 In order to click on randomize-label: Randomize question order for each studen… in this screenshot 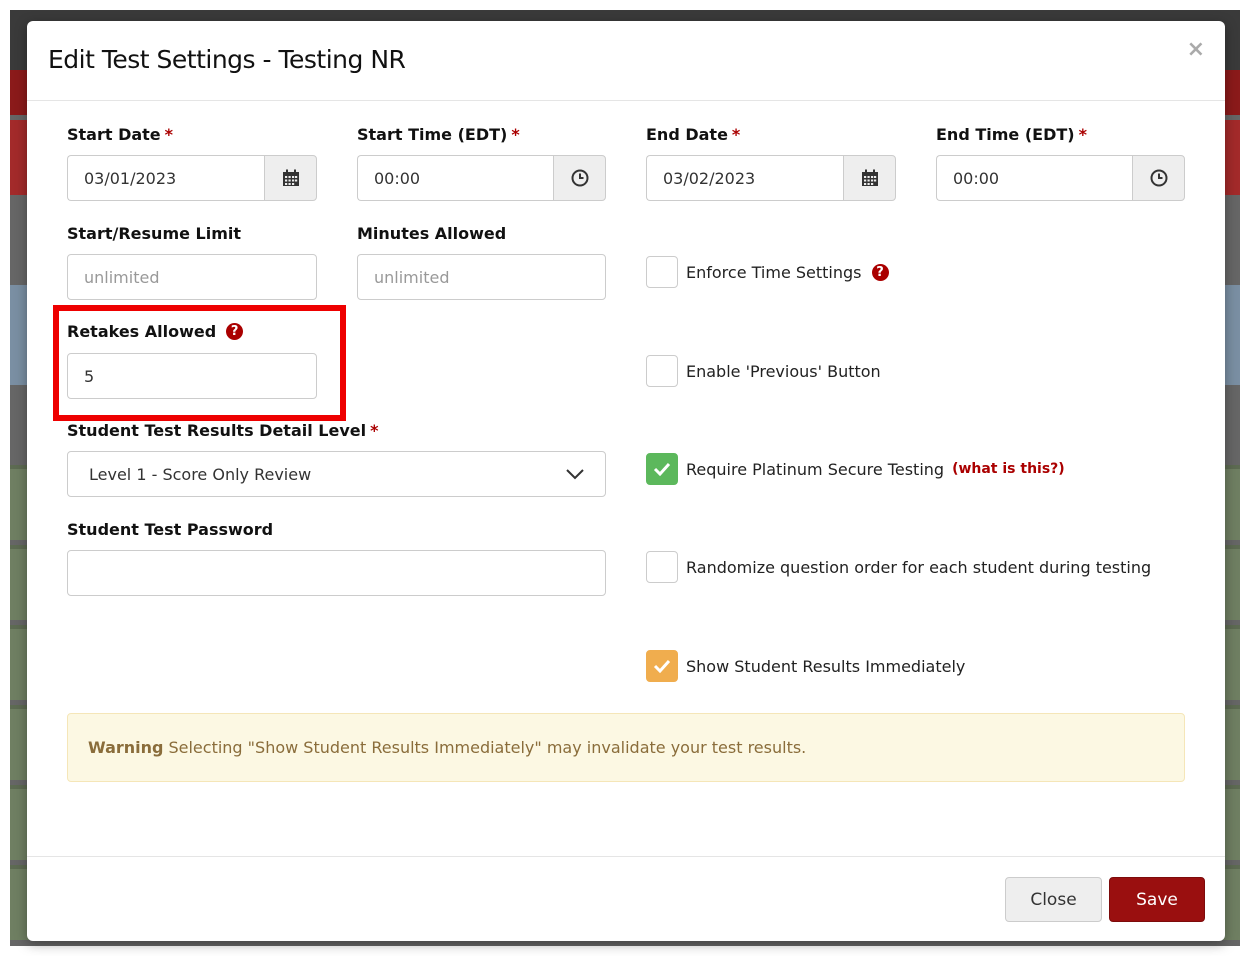, I will do `click(919, 567)`.